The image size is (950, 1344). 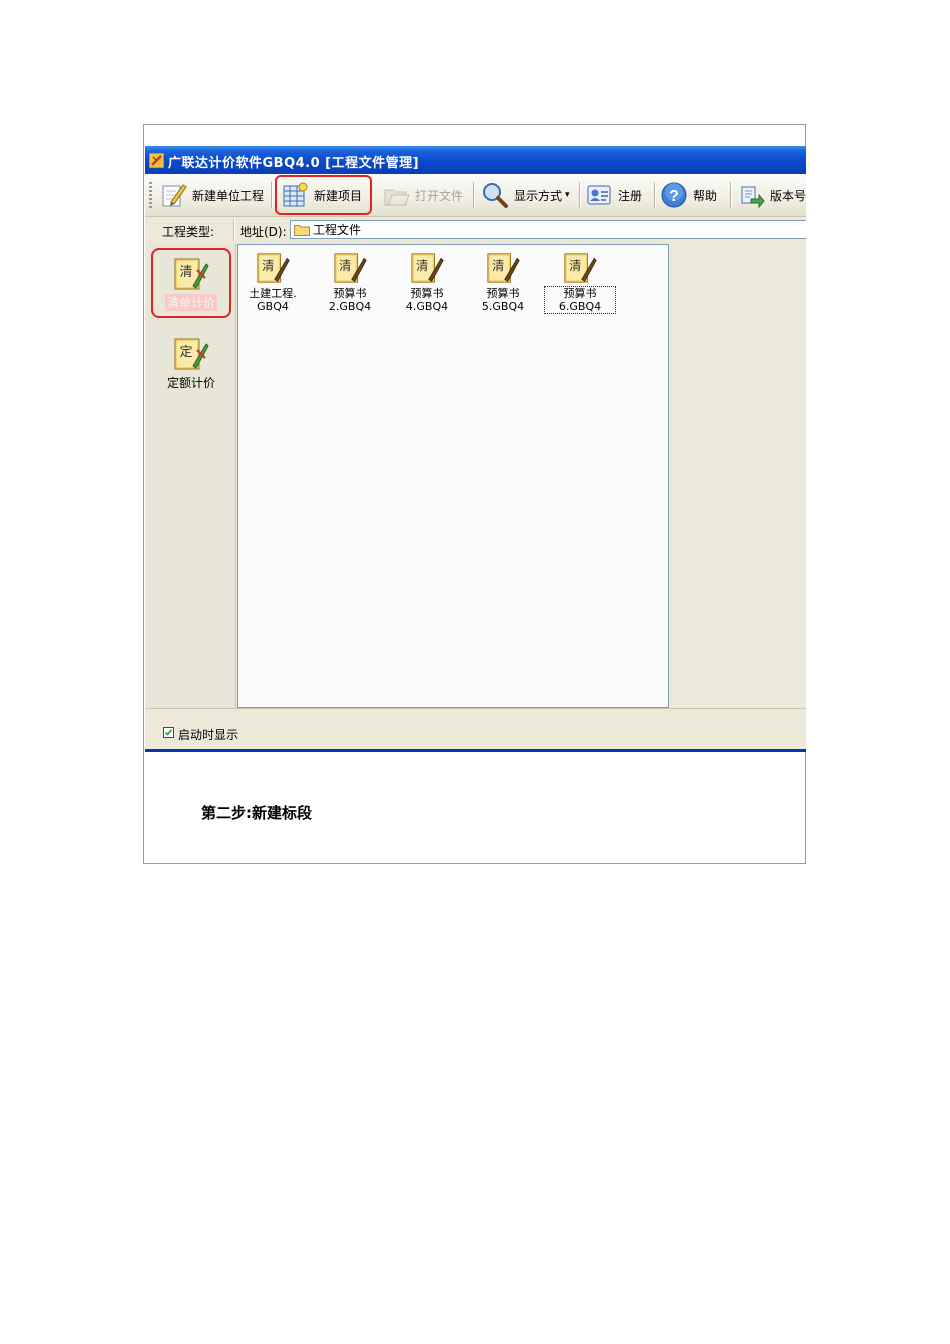 What do you see at coordinates (150, 195) in the screenshot?
I see `toolbar-grip` at bounding box center [150, 195].